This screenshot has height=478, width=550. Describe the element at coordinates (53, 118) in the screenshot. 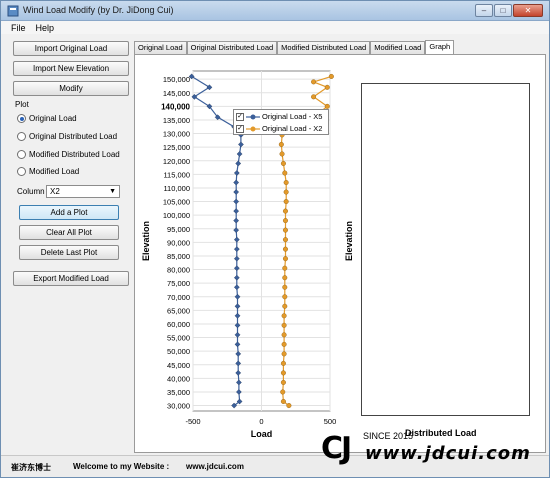

I see `radio-label: Original Load` at that location.